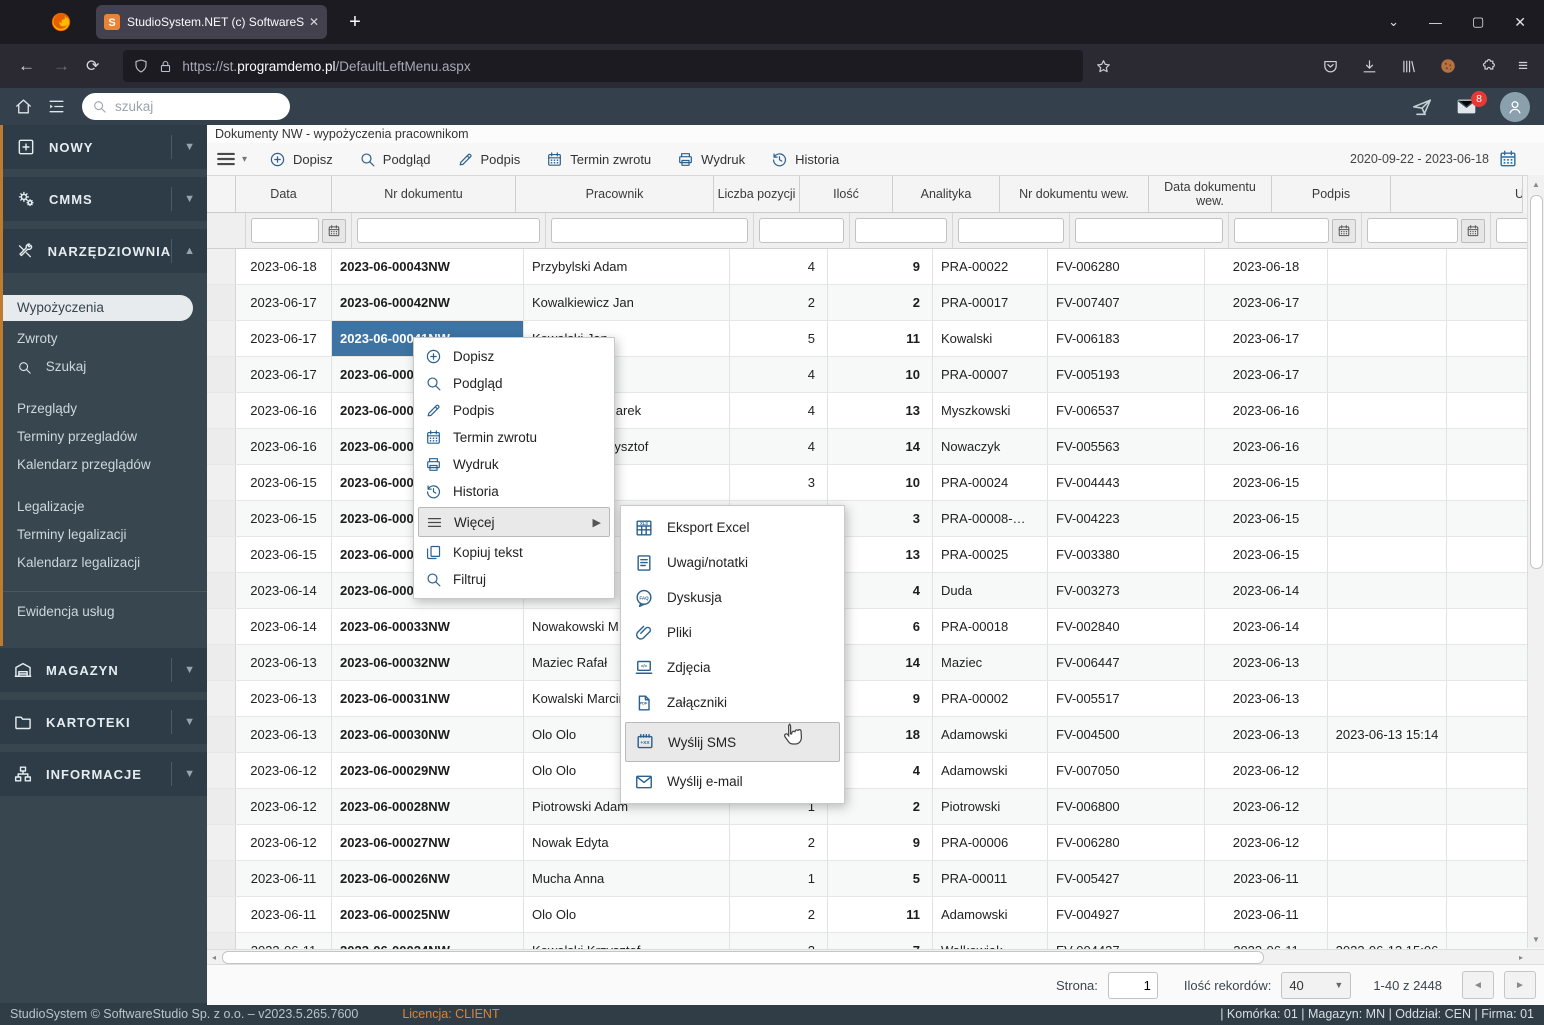 Image resolution: width=1544 pixels, height=1025 pixels. What do you see at coordinates (105, 465) in the screenshot?
I see `sidebar-item-kalendarz-przeglądów: Kalendarz przeglądów` at bounding box center [105, 465].